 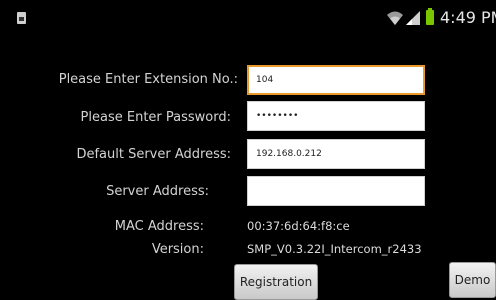 What do you see at coordinates (276, 282) in the screenshot?
I see `registration-button: Registration` at bounding box center [276, 282].